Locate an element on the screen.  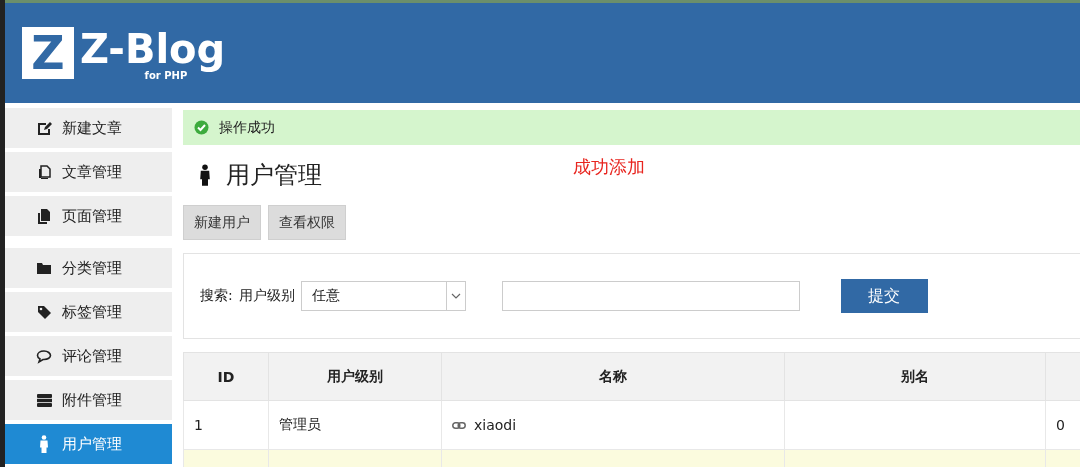
tag-icon is located at coordinates (44, 312).